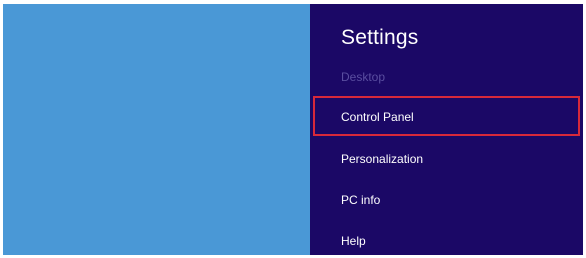 The height and width of the screenshot is (258, 586). I want to click on control-panel-highlight-box, so click(446, 116).